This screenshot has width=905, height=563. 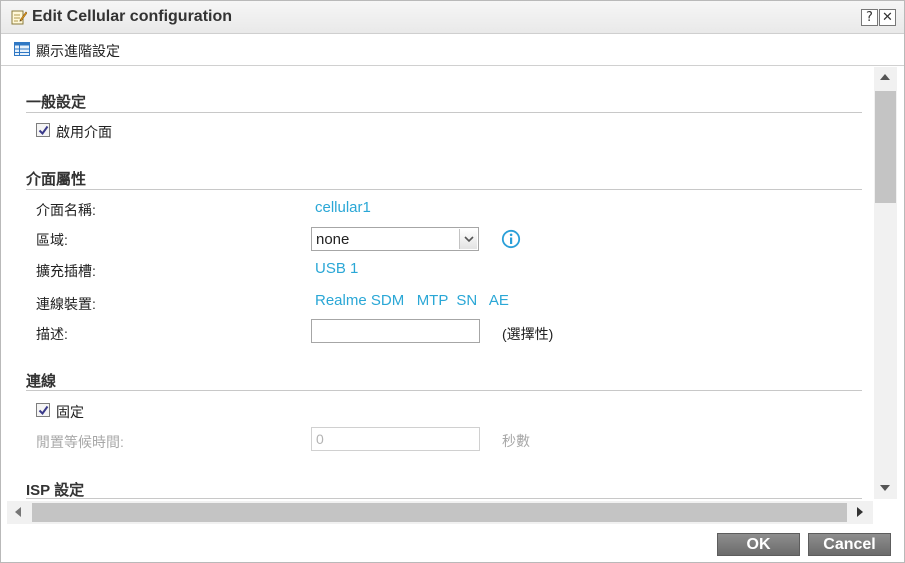 What do you see at coordinates (516, 441) in the screenshot?
I see `idle-timeout-unit: 秒數` at bounding box center [516, 441].